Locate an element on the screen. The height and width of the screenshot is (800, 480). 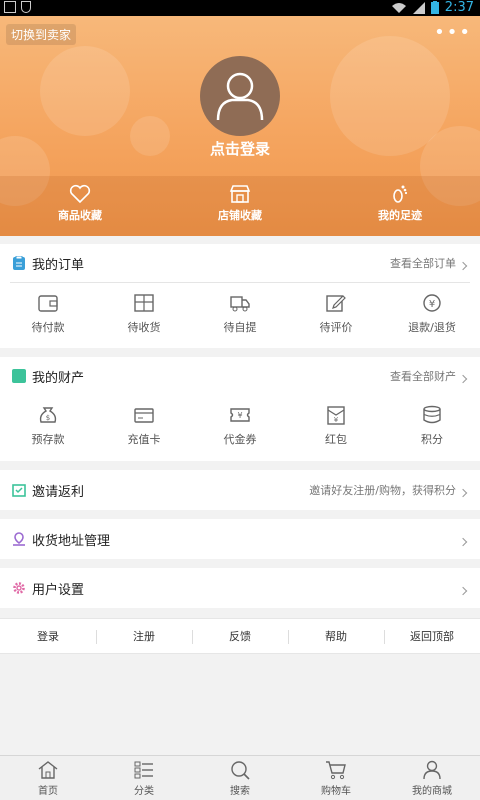
edit-icon is located at coordinates (336, 303).